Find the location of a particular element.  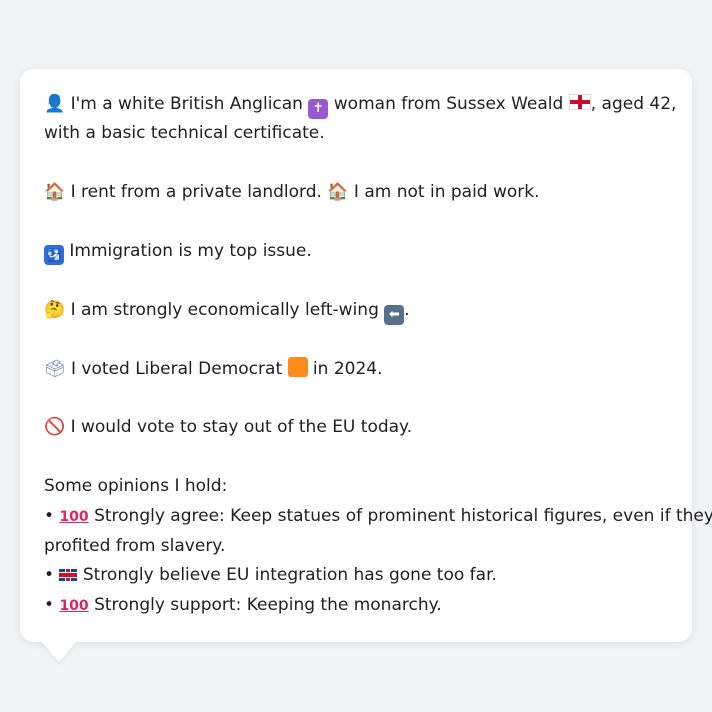

left-arrow-icon: ⬅ is located at coordinates (394, 314).